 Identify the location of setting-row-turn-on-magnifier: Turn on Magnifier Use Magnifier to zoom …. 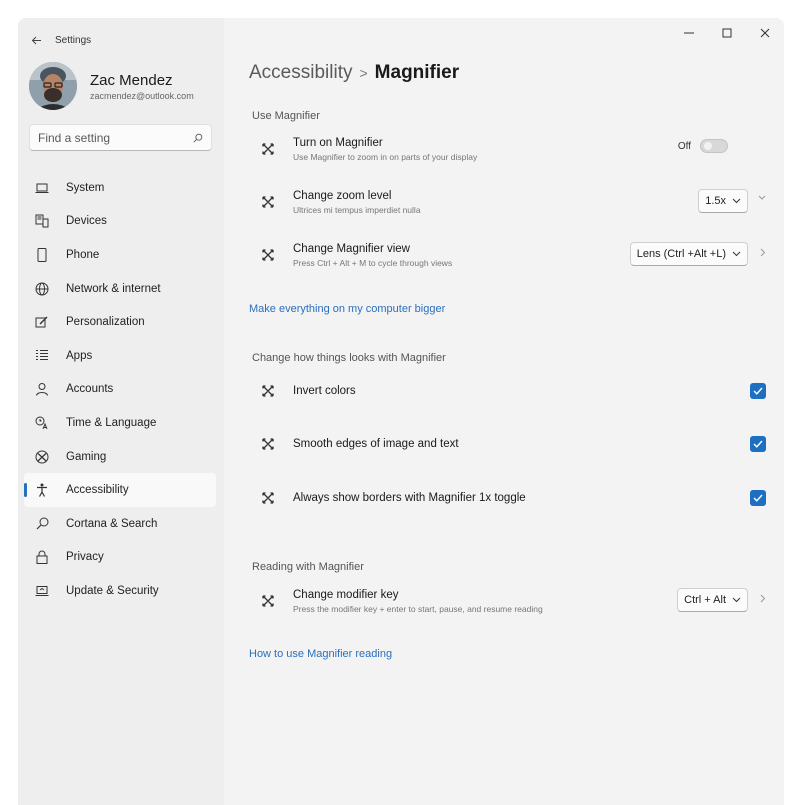
(509, 149).